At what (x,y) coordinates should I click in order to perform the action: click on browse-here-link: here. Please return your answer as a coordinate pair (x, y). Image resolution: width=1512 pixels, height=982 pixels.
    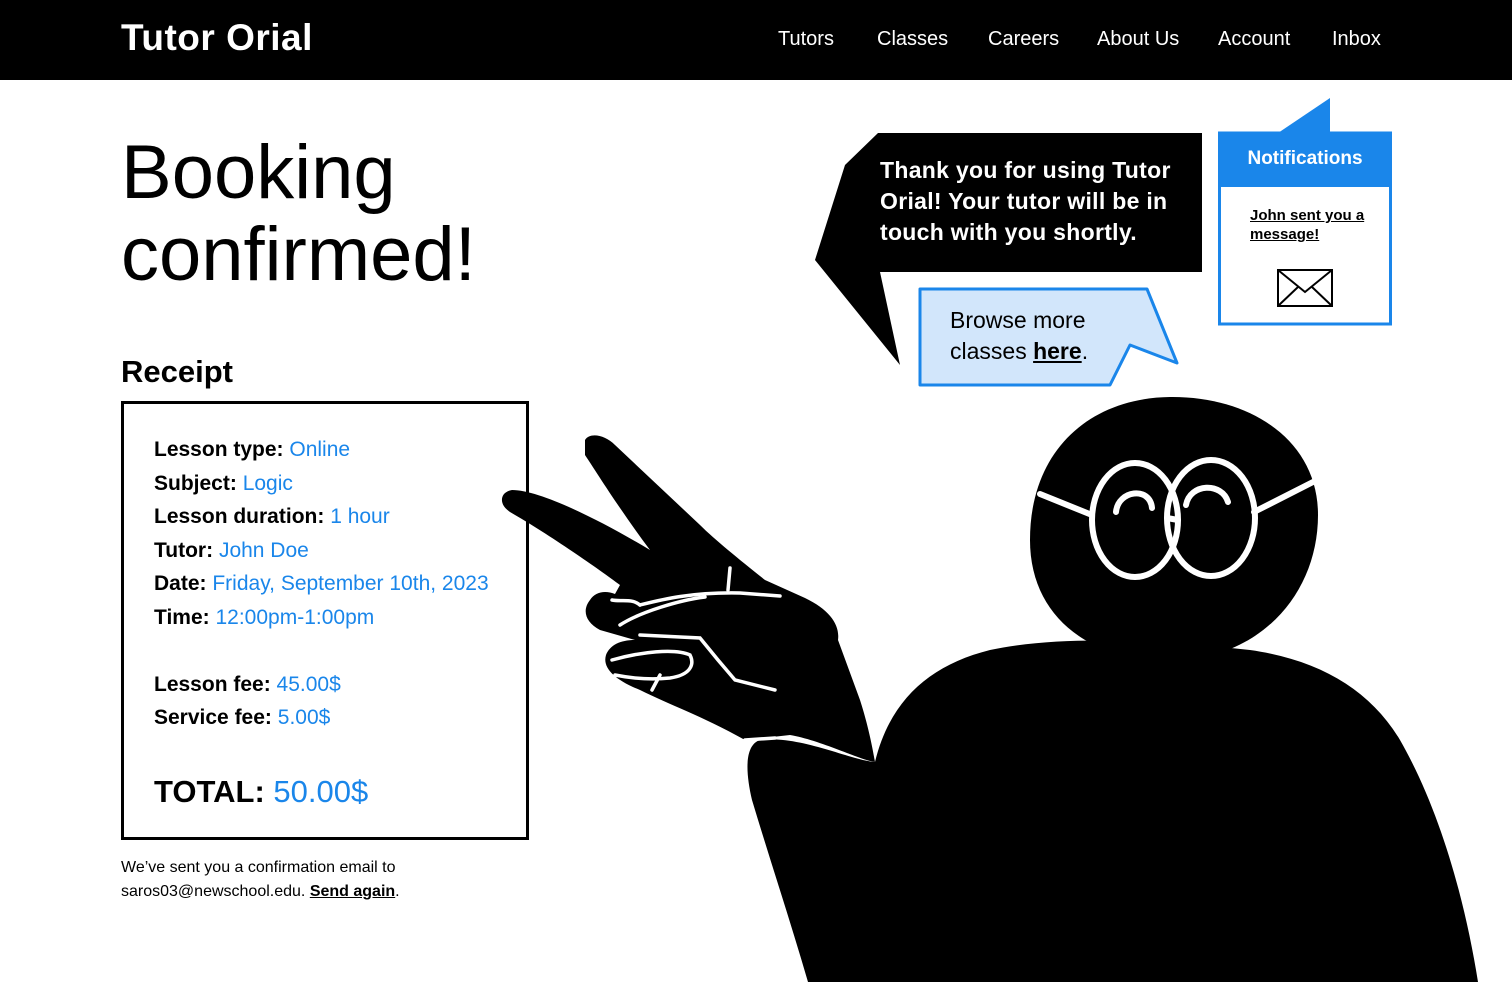
    Looking at the image, I should click on (1057, 351).